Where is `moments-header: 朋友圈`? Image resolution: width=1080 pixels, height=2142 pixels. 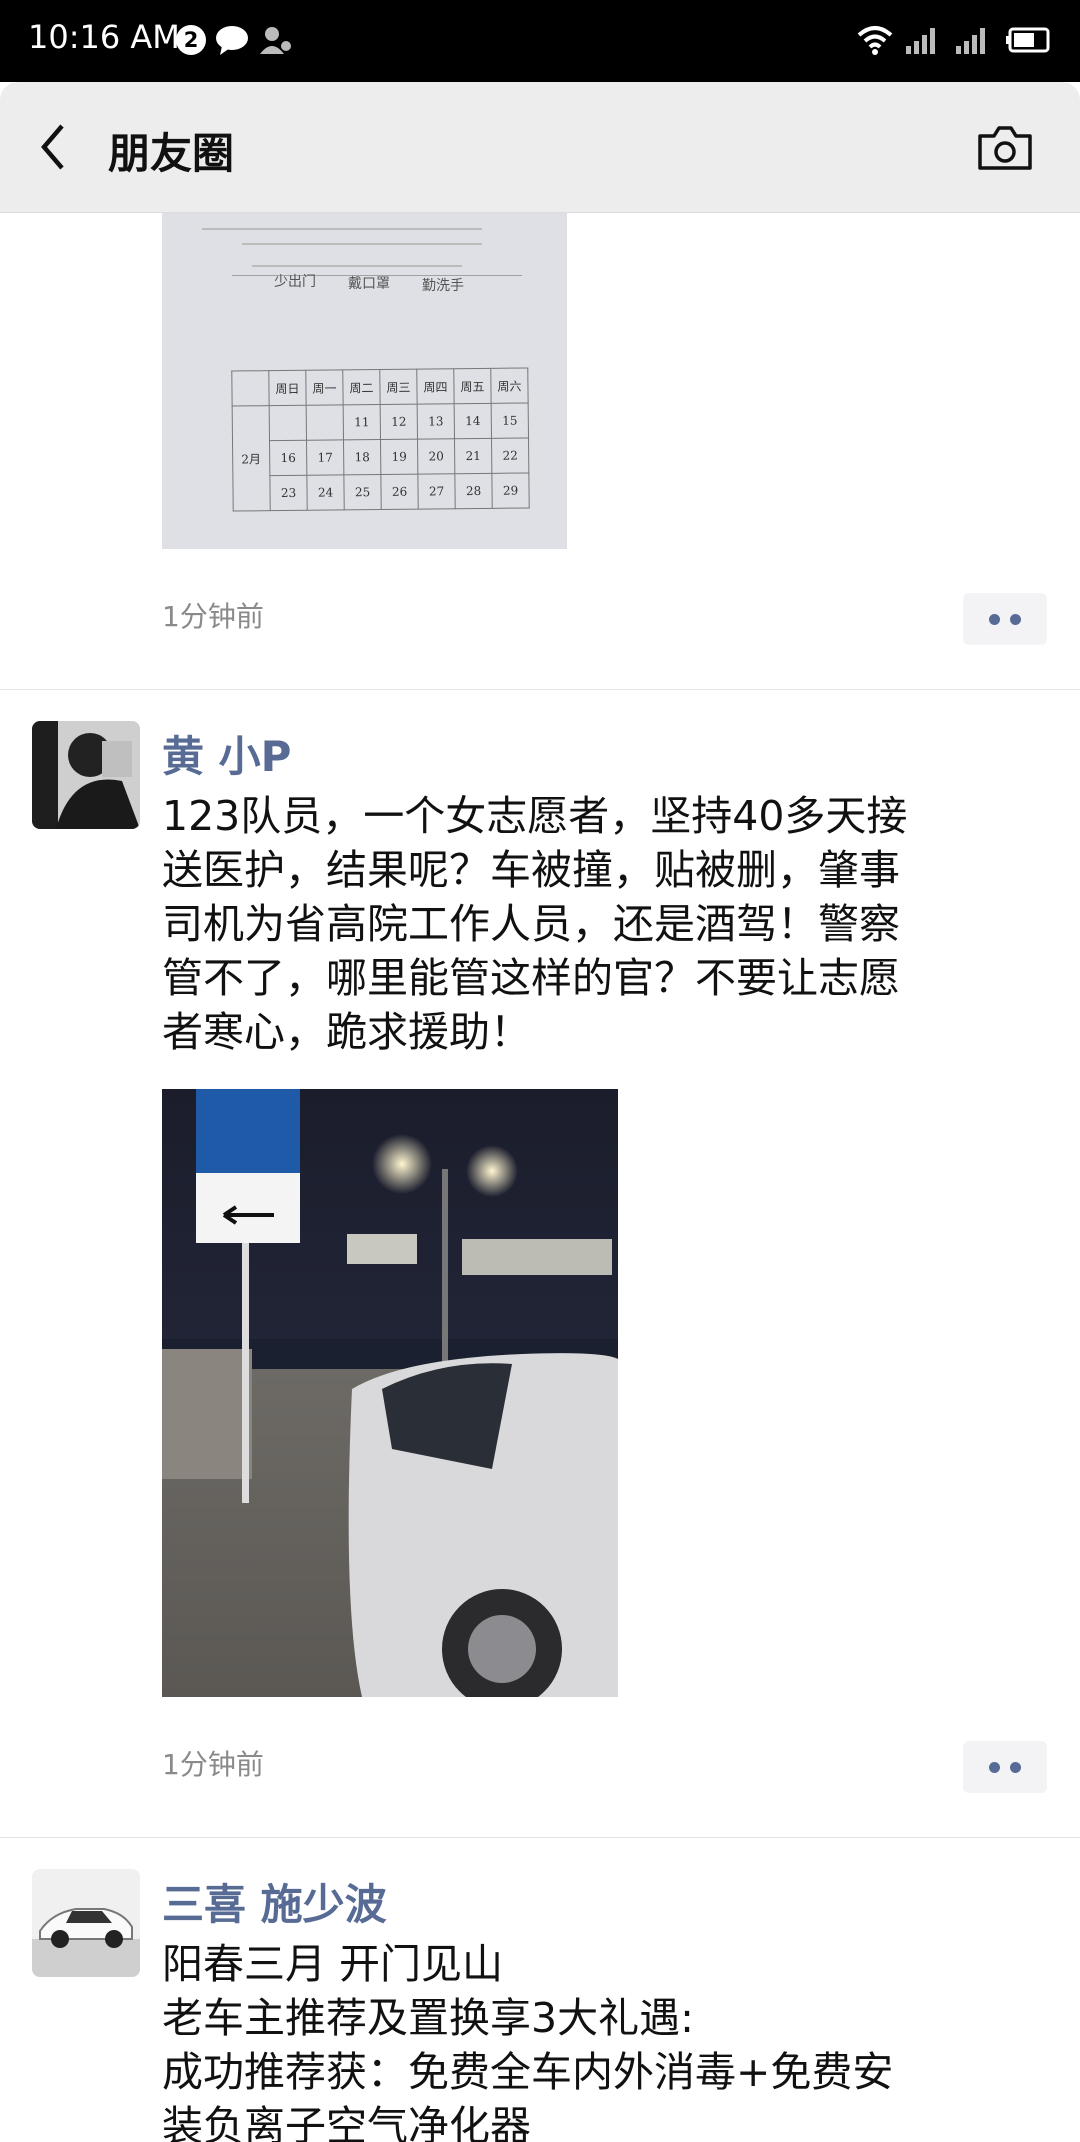
moments-header: 朋友圈 is located at coordinates (540, 147).